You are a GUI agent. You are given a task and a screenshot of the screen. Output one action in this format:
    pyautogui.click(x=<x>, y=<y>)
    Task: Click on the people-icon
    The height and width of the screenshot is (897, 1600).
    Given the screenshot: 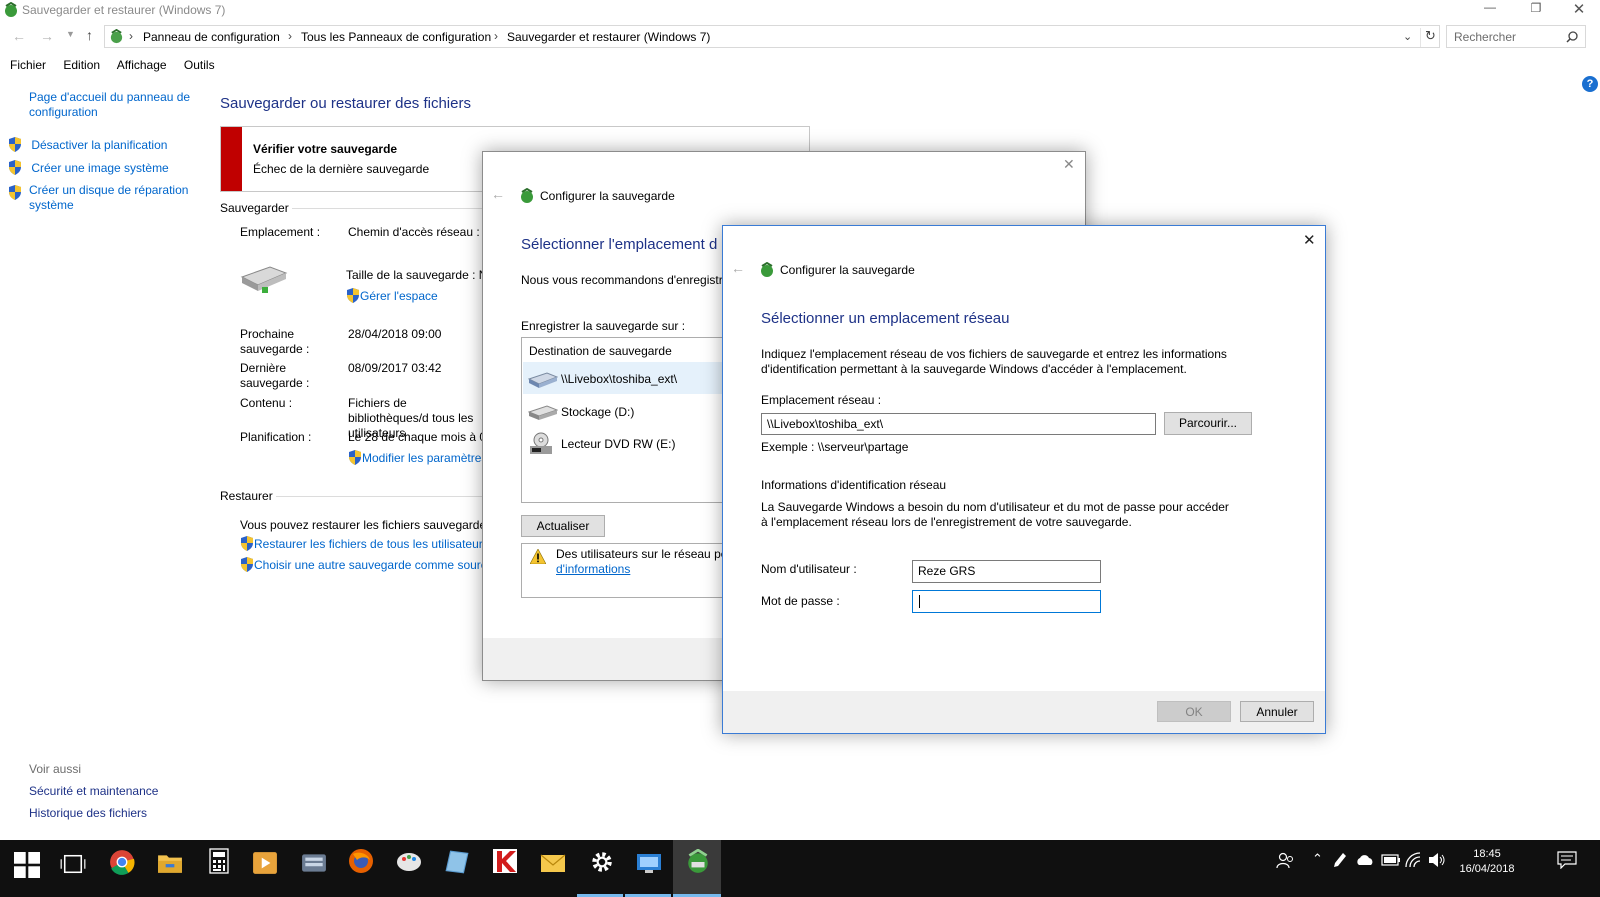 What is the action you would take?
    pyautogui.click(x=1285, y=860)
    